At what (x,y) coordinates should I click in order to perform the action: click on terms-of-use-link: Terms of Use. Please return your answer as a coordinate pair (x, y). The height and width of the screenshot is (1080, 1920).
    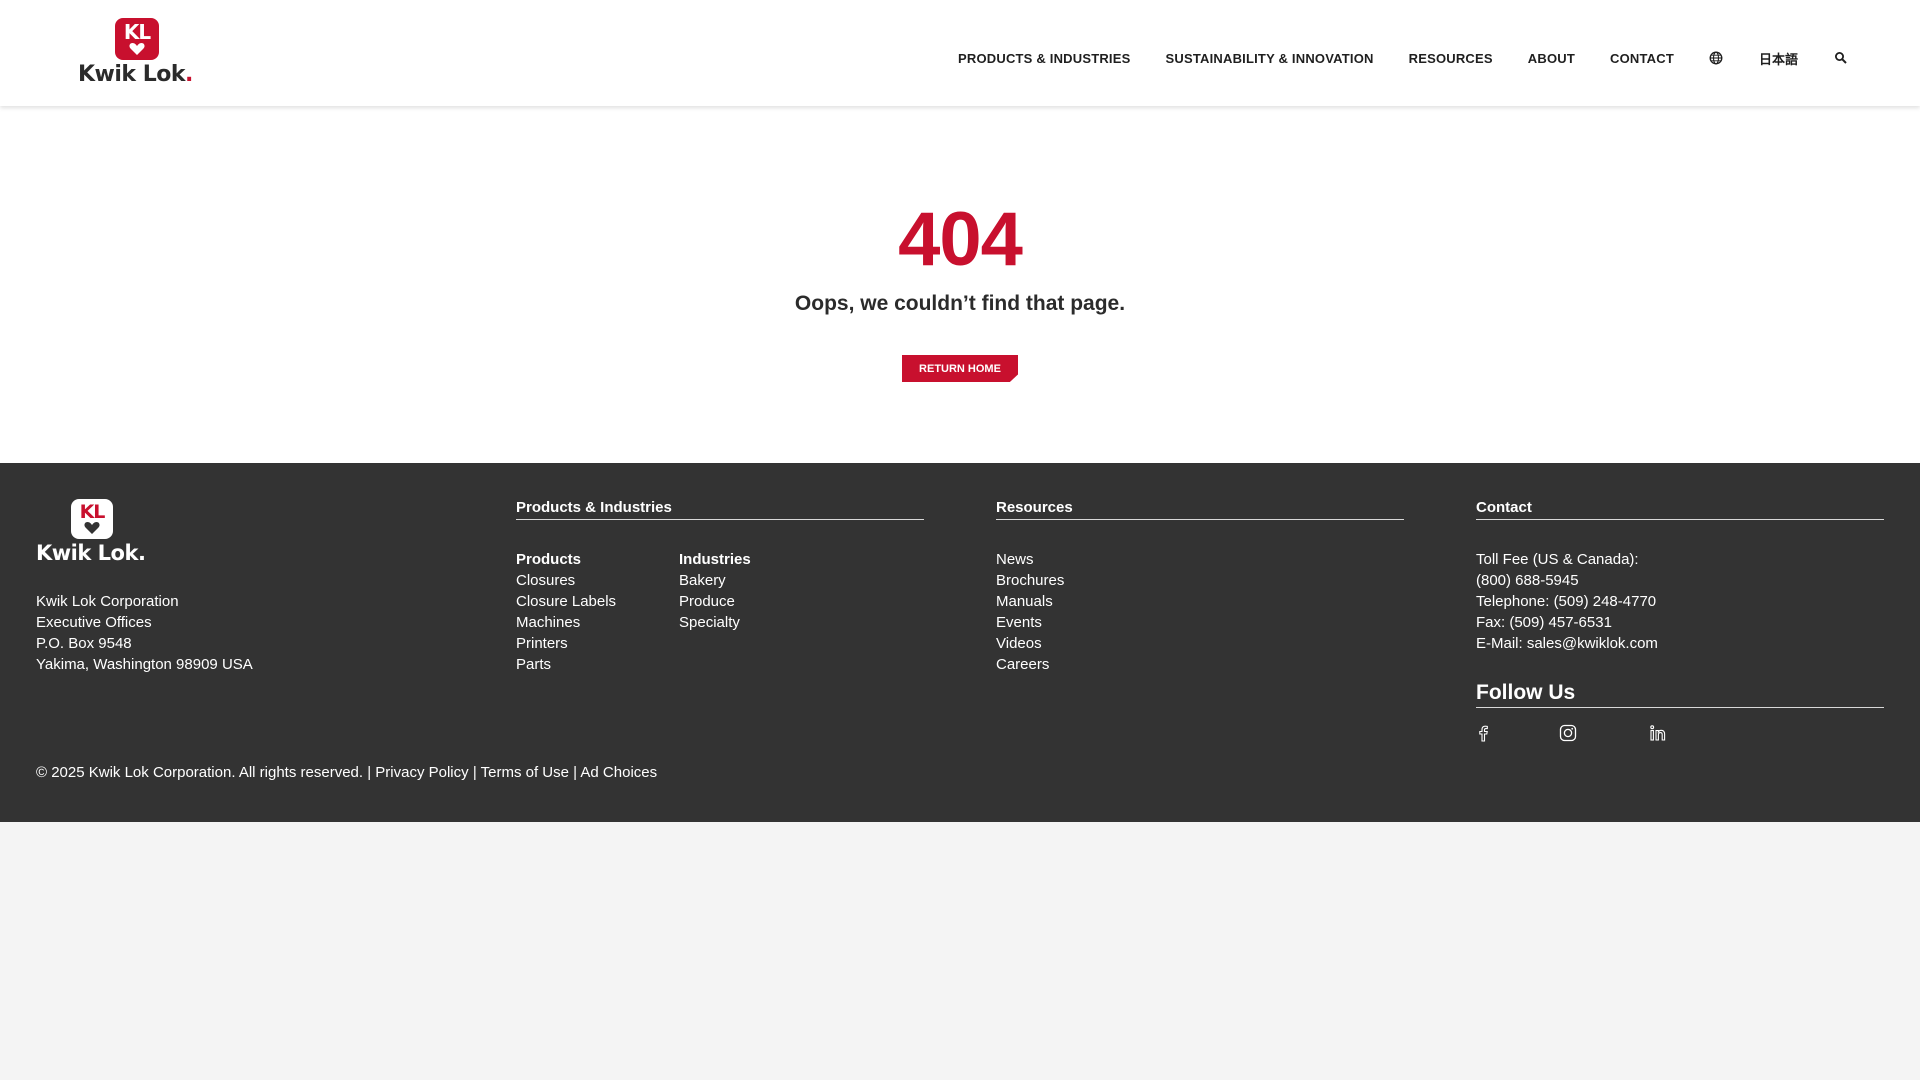
    Looking at the image, I should click on (525, 772).